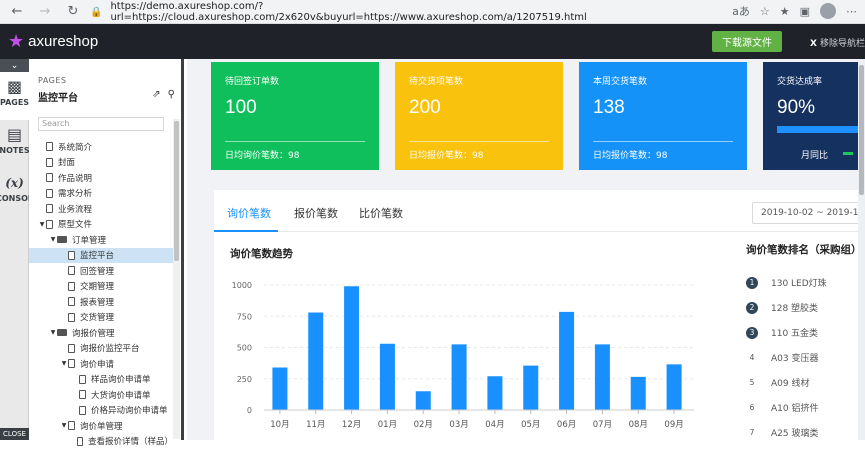  I want to click on kpi-card: 本周交货笔数138日均报价笔数：98, so click(663, 116).